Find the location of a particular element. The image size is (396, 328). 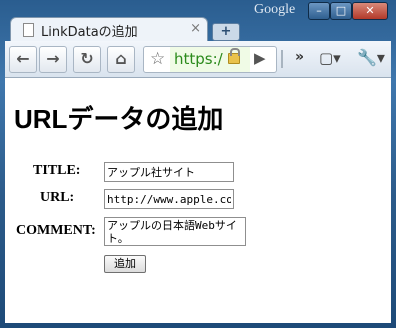

browser-toolbar: ← → ↻ ⌂ ☆ https:/ ▶ » ▢▾ 🔧▾ is located at coordinates (198, 59).